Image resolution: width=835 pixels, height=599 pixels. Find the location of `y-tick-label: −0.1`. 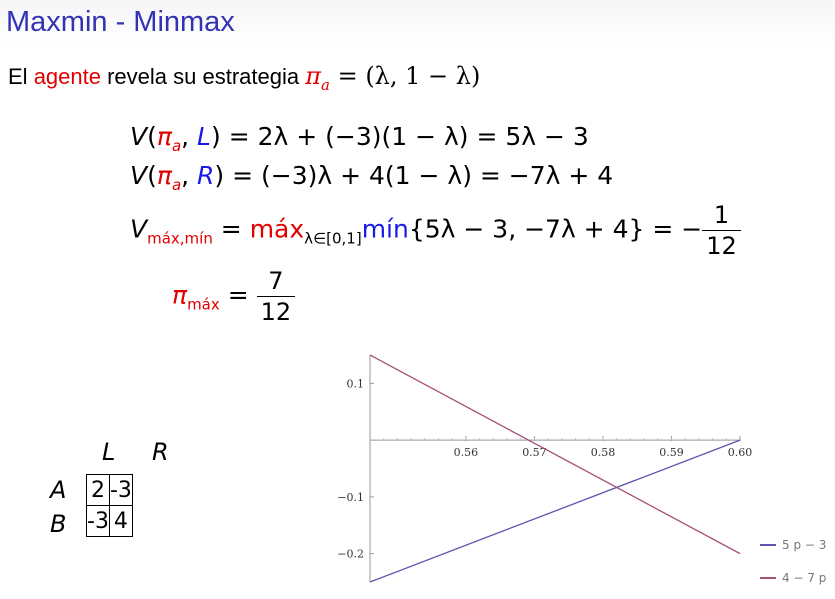

y-tick-label: −0.1 is located at coordinates (350, 497).